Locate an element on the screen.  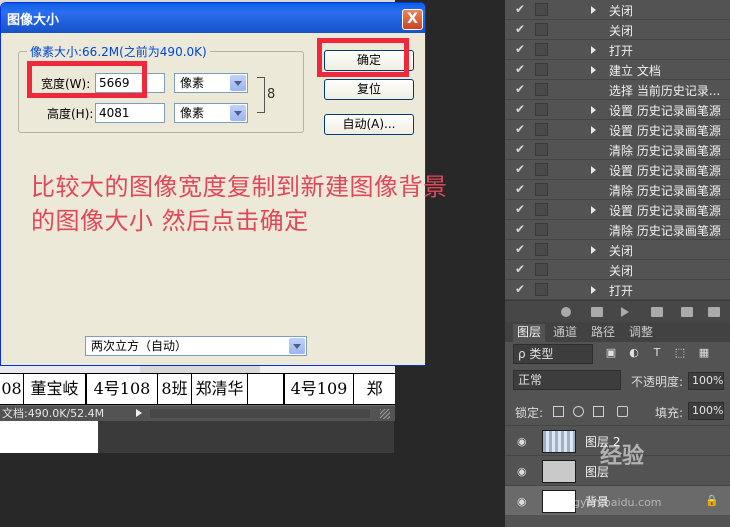
new-snapshot-icon is located at coordinates (566, 312).